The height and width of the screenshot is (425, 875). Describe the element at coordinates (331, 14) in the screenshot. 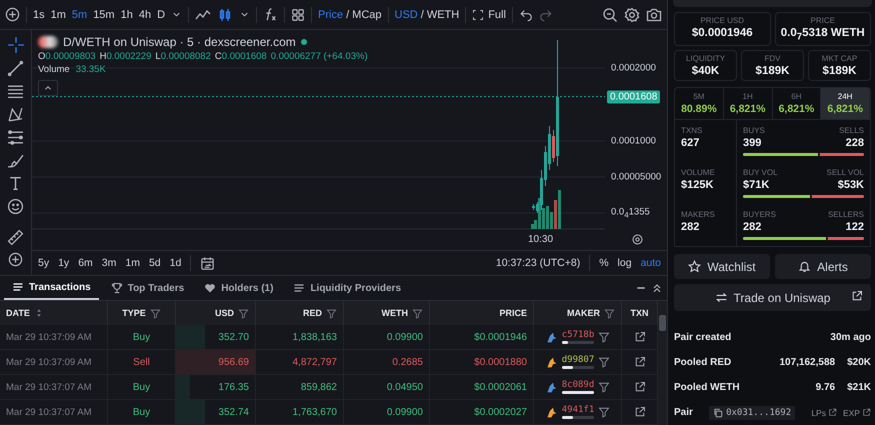

I see `toggle-option: Price` at that location.